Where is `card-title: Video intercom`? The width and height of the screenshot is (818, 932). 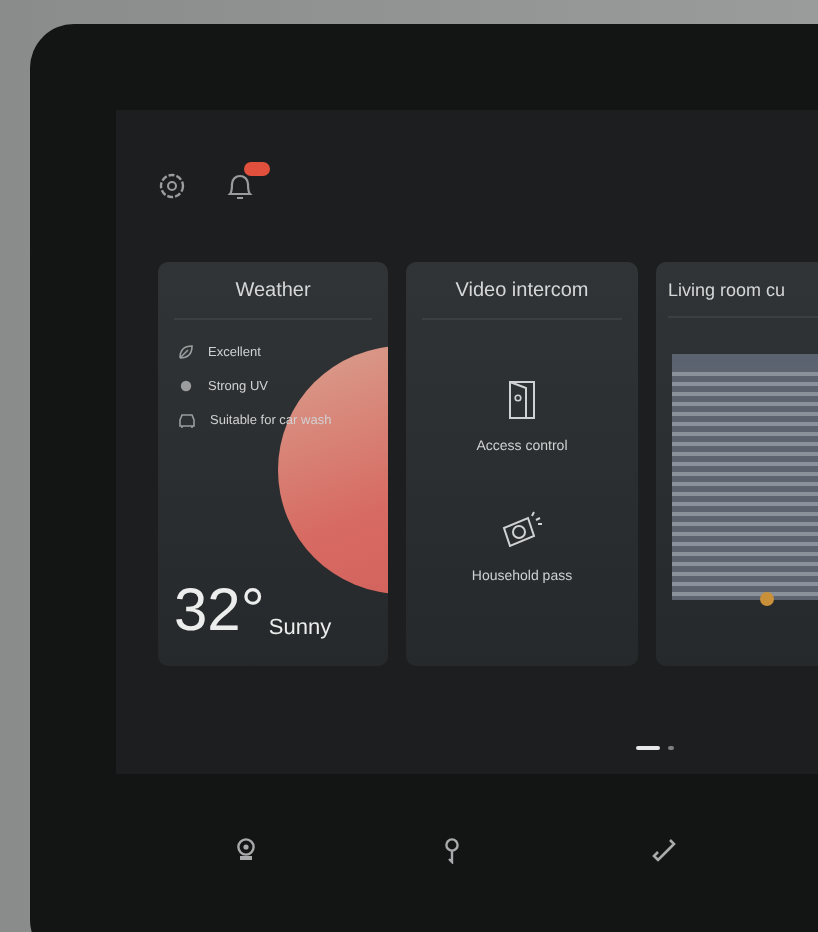
card-title: Video intercom is located at coordinates (522, 291).